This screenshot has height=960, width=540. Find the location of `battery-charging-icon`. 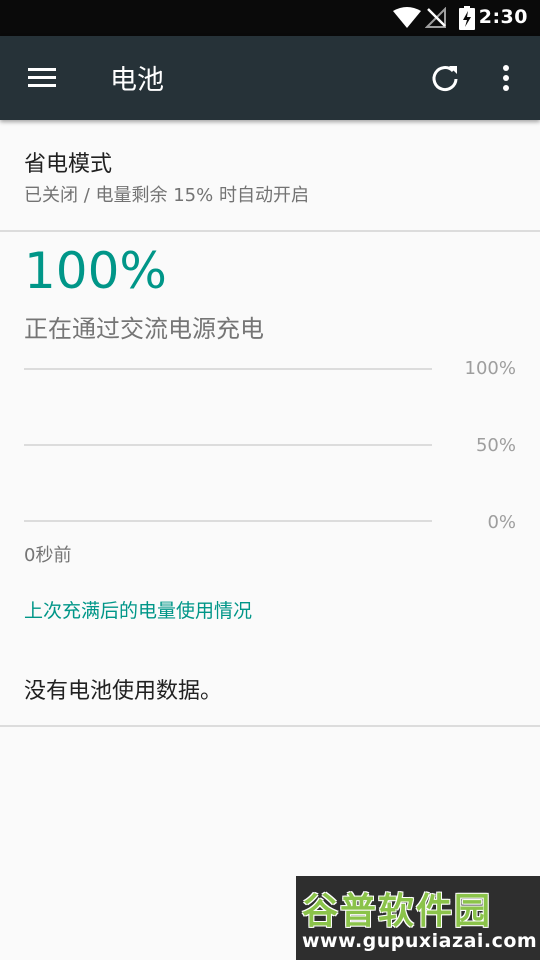

battery-charging-icon is located at coordinates (467, 20).